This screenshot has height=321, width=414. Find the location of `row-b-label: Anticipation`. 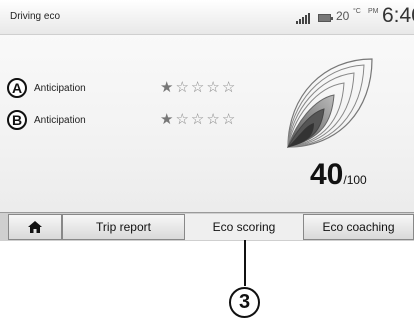

row-b-label: Anticipation is located at coordinates (60, 120).